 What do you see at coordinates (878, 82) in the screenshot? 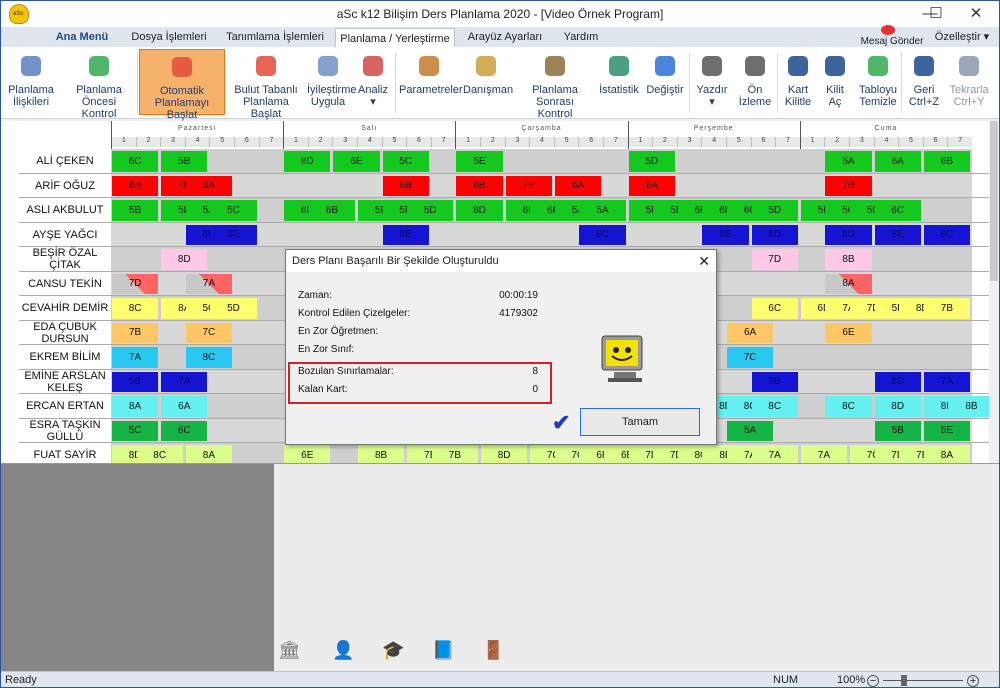
I see `ribbon-button-trash: Tabloyu Temizle` at bounding box center [878, 82].